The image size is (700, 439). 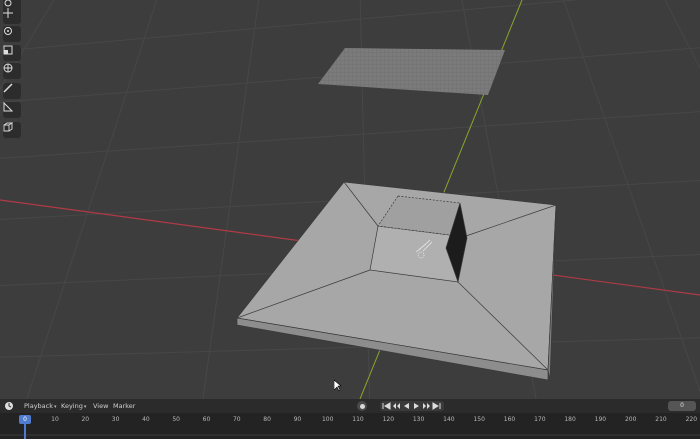 What do you see at coordinates (358, 419) in the screenshot?
I see `frame-tick-label: 110` at bounding box center [358, 419].